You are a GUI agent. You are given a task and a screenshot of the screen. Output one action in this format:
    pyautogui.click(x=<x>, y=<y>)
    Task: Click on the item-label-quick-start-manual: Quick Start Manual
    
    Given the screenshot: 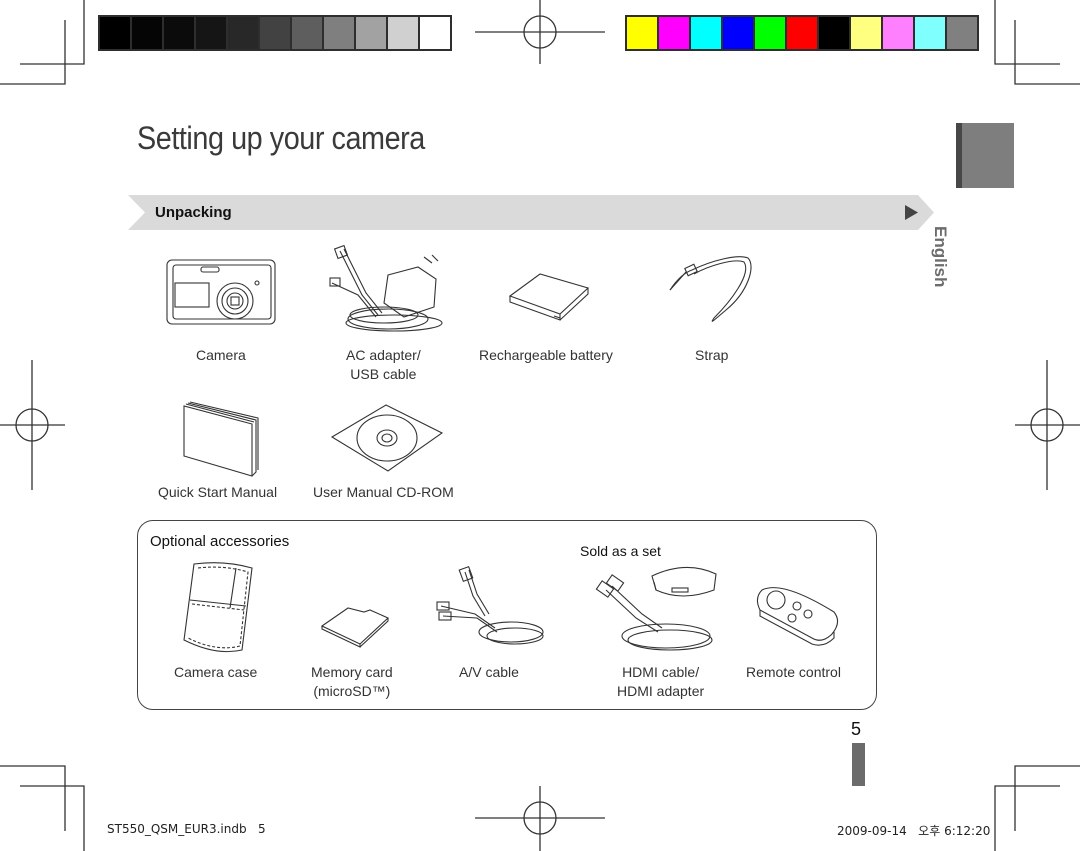 What is the action you would take?
    pyautogui.click(x=218, y=492)
    